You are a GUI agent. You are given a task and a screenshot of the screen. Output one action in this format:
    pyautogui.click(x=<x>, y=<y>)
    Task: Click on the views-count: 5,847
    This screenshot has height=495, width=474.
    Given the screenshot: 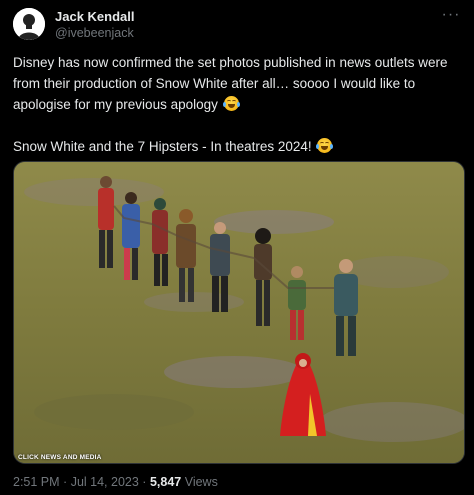 What is the action you would take?
    pyautogui.click(x=165, y=482)
    